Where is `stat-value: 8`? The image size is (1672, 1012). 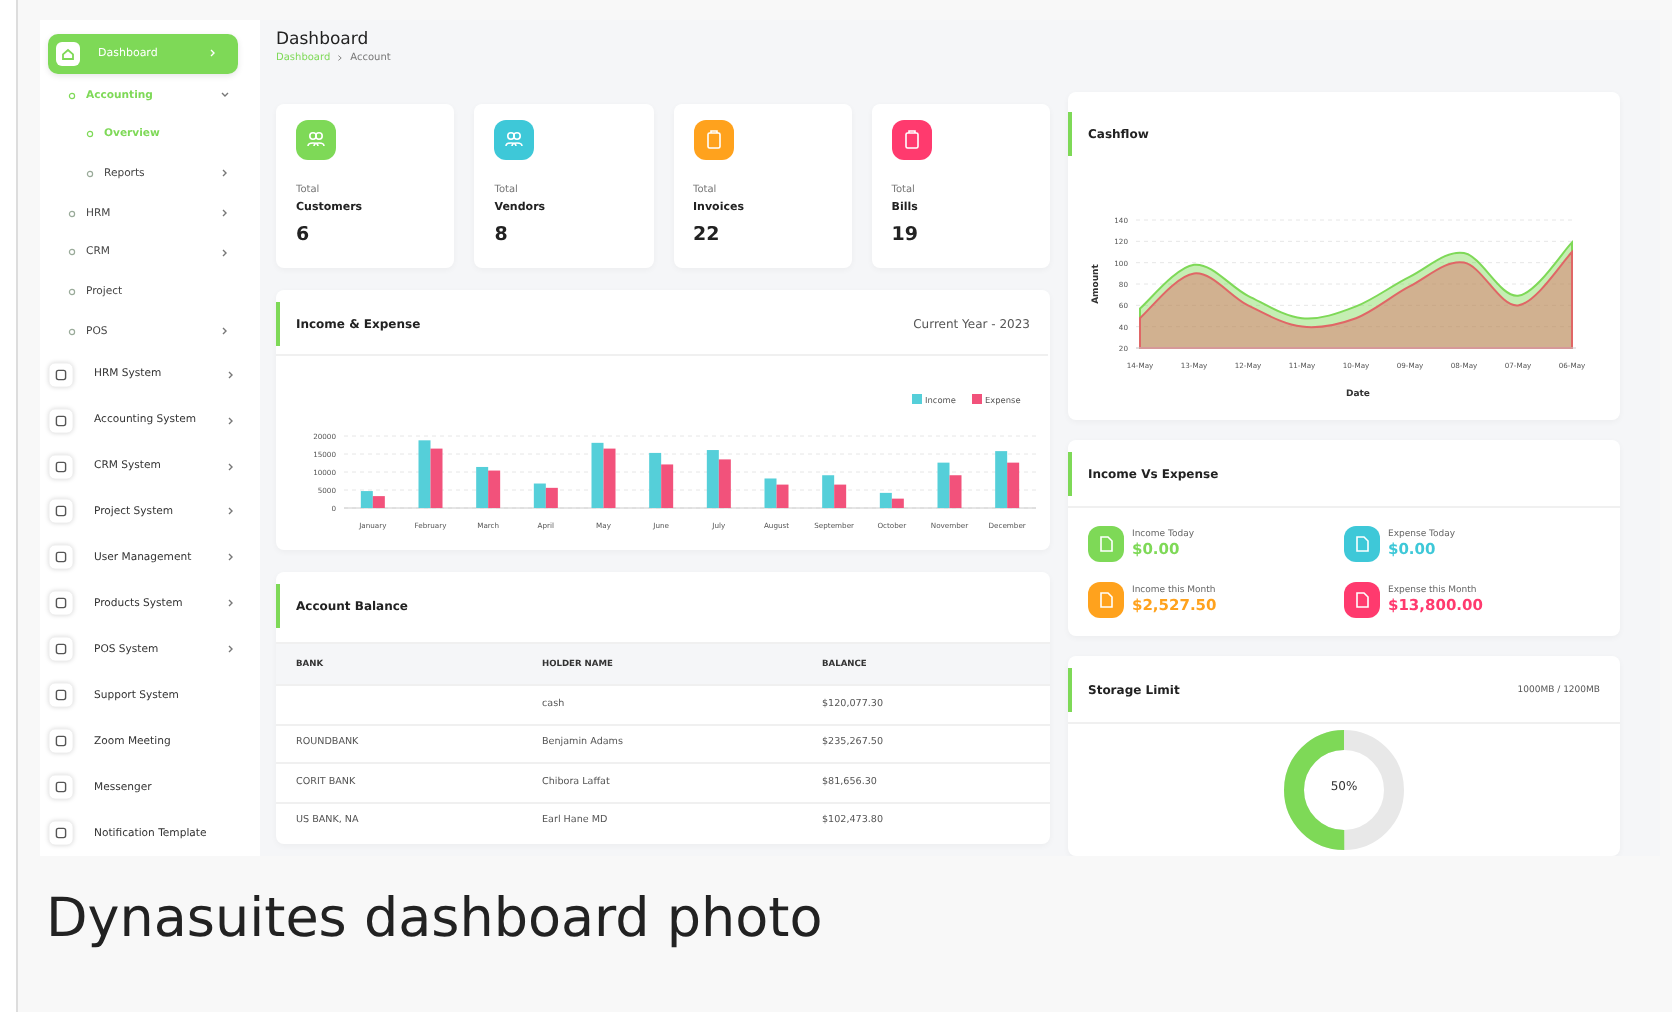
stat-value: 8 is located at coordinates (502, 235).